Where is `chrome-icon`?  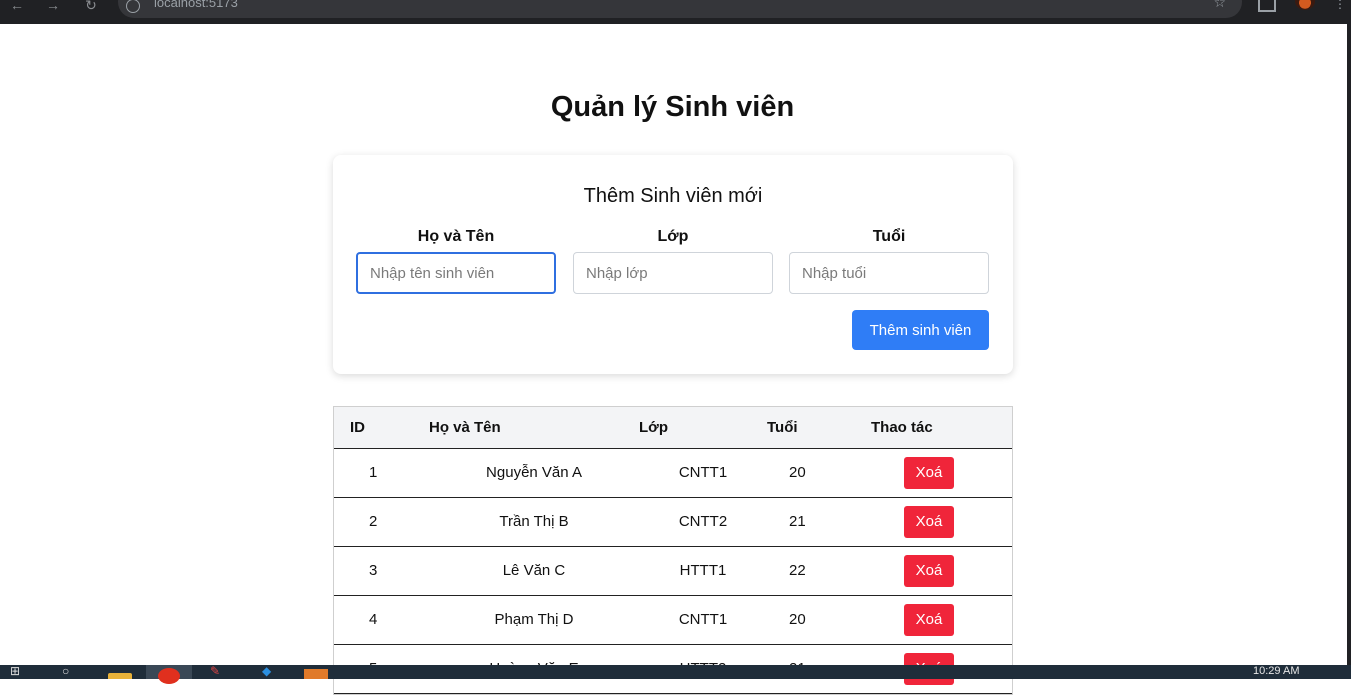
chrome-icon is located at coordinates (169, 676).